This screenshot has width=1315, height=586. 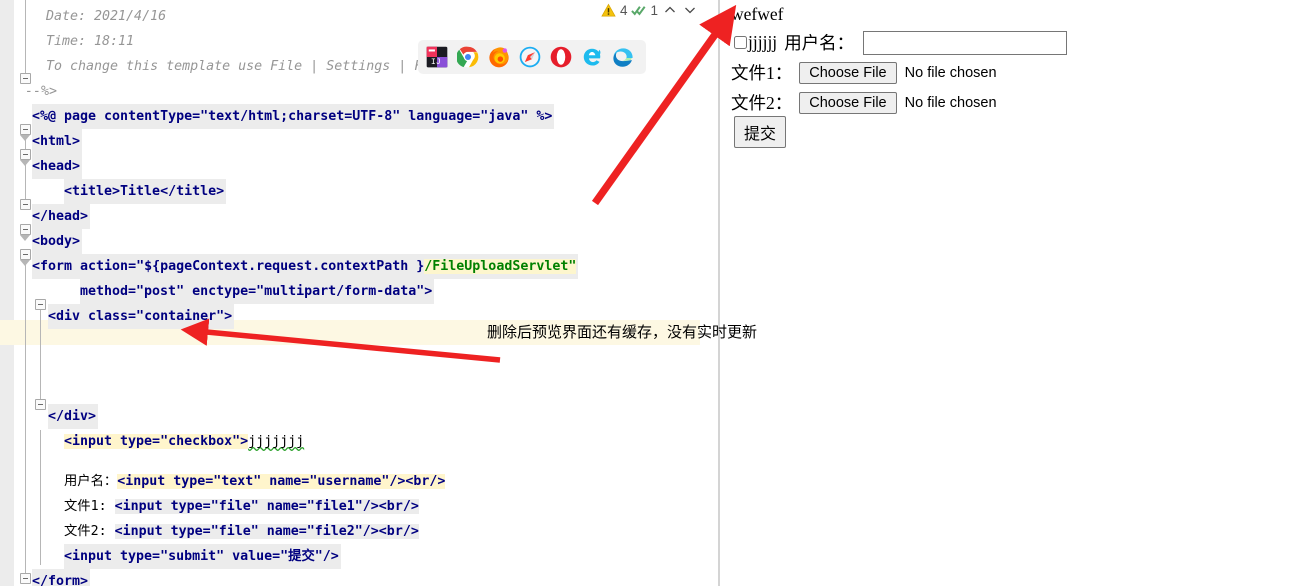 I want to click on svg-text: IJ, so click(x=436, y=62).